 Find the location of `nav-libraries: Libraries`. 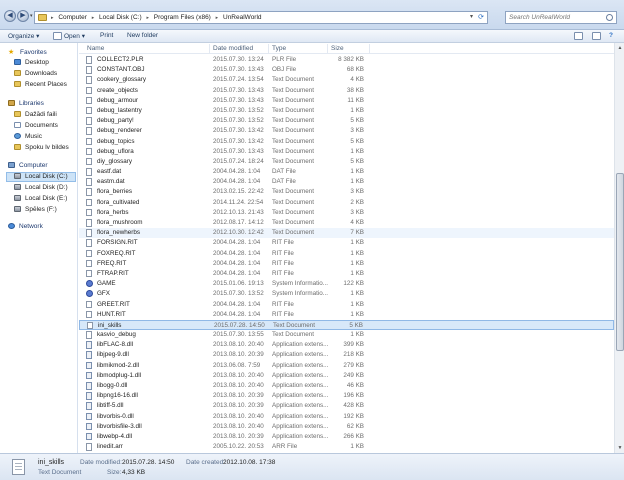

nav-libraries: Libraries is located at coordinates (26, 103).